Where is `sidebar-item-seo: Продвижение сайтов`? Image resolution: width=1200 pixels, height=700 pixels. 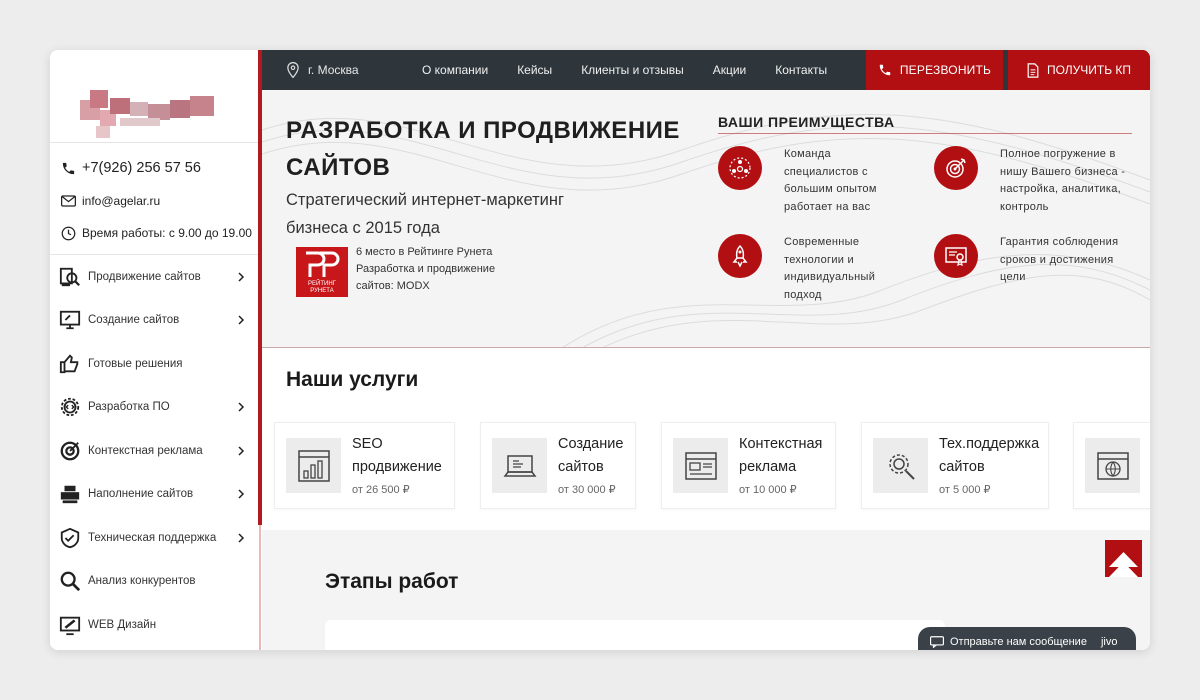 sidebar-item-seo: Продвижение сайтов is located at coordinates (154, 277).